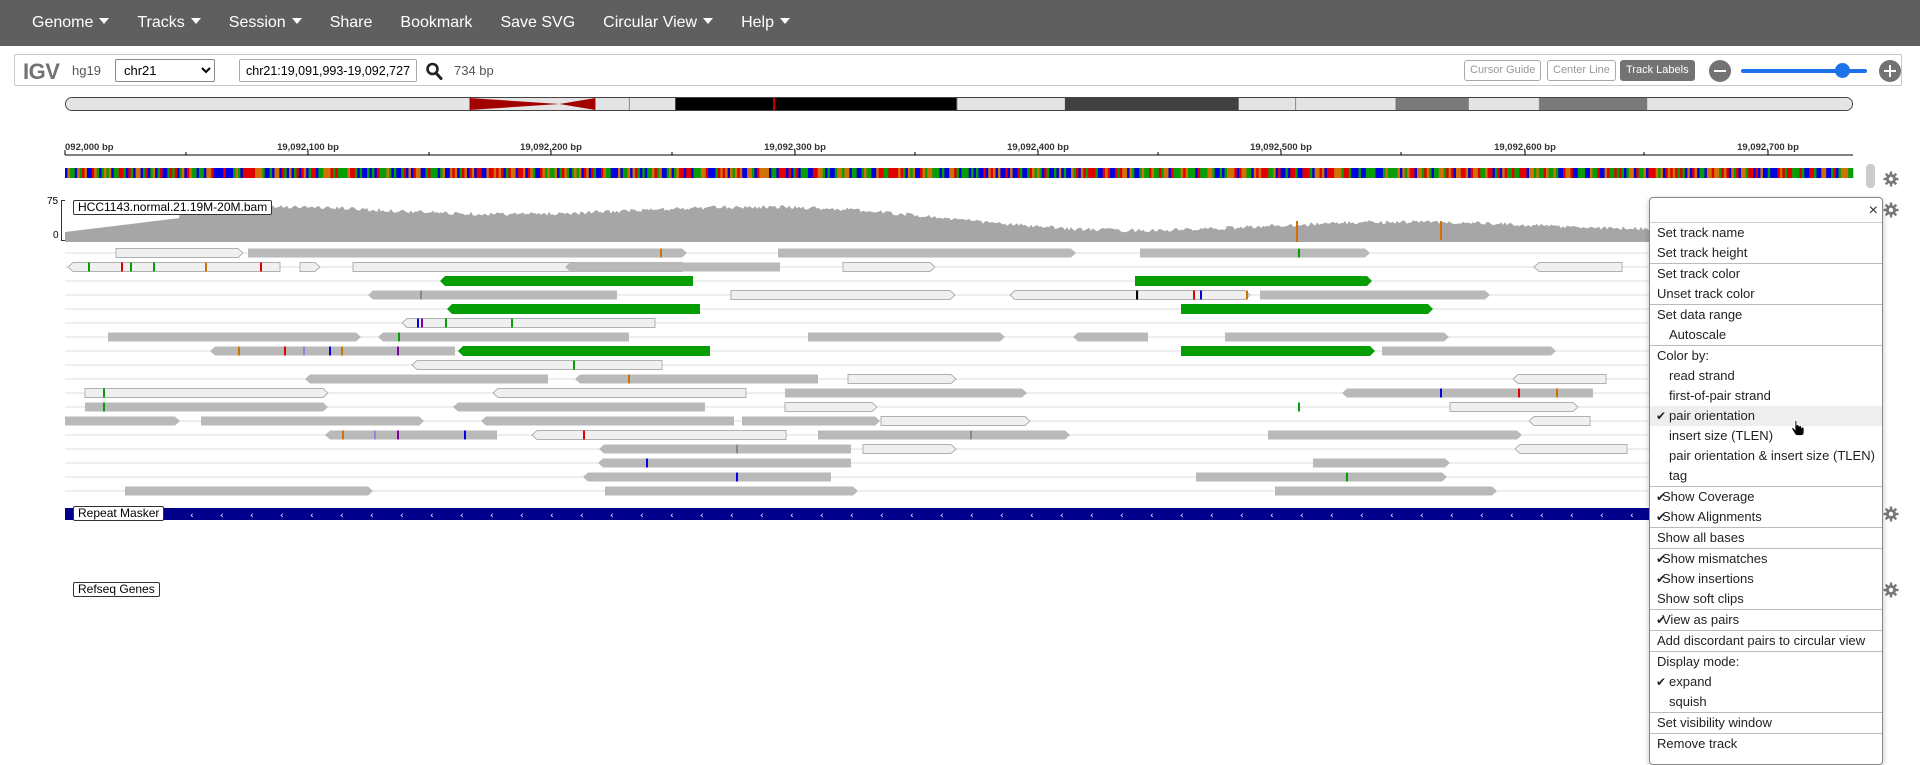  Describe the element at coordinates (1766, 274) in the screenshot. I see `menu-item-set-track-color: Set track color` at that location.